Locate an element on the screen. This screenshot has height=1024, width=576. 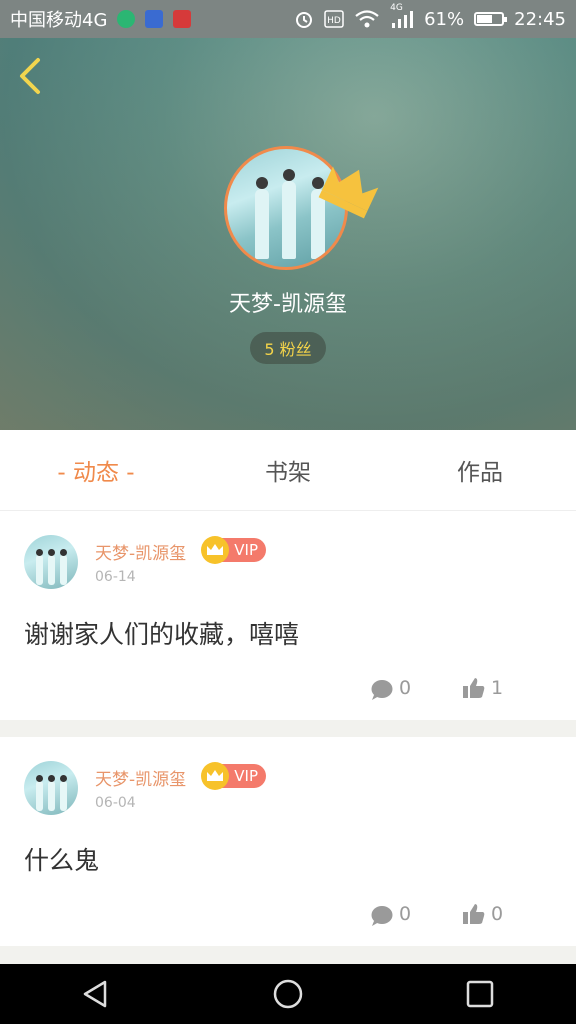
post-date: 06-04 is located at coordinates (115, 803).